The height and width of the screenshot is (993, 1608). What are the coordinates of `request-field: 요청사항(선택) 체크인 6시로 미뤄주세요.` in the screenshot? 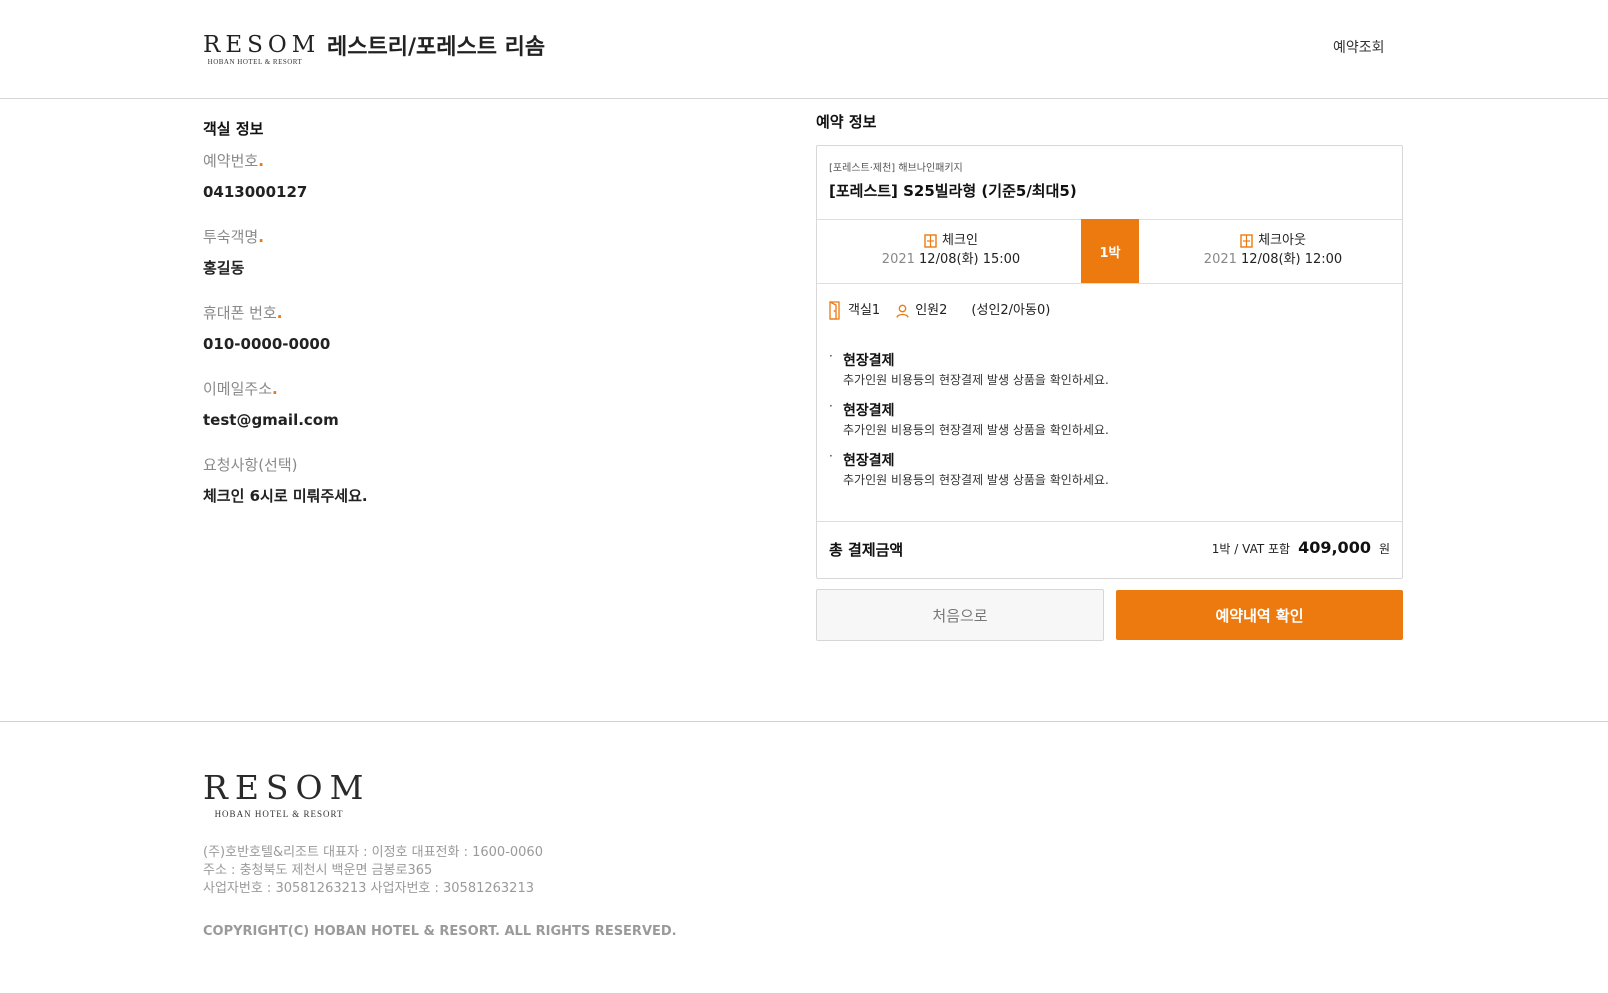 It's located at (285, 480).